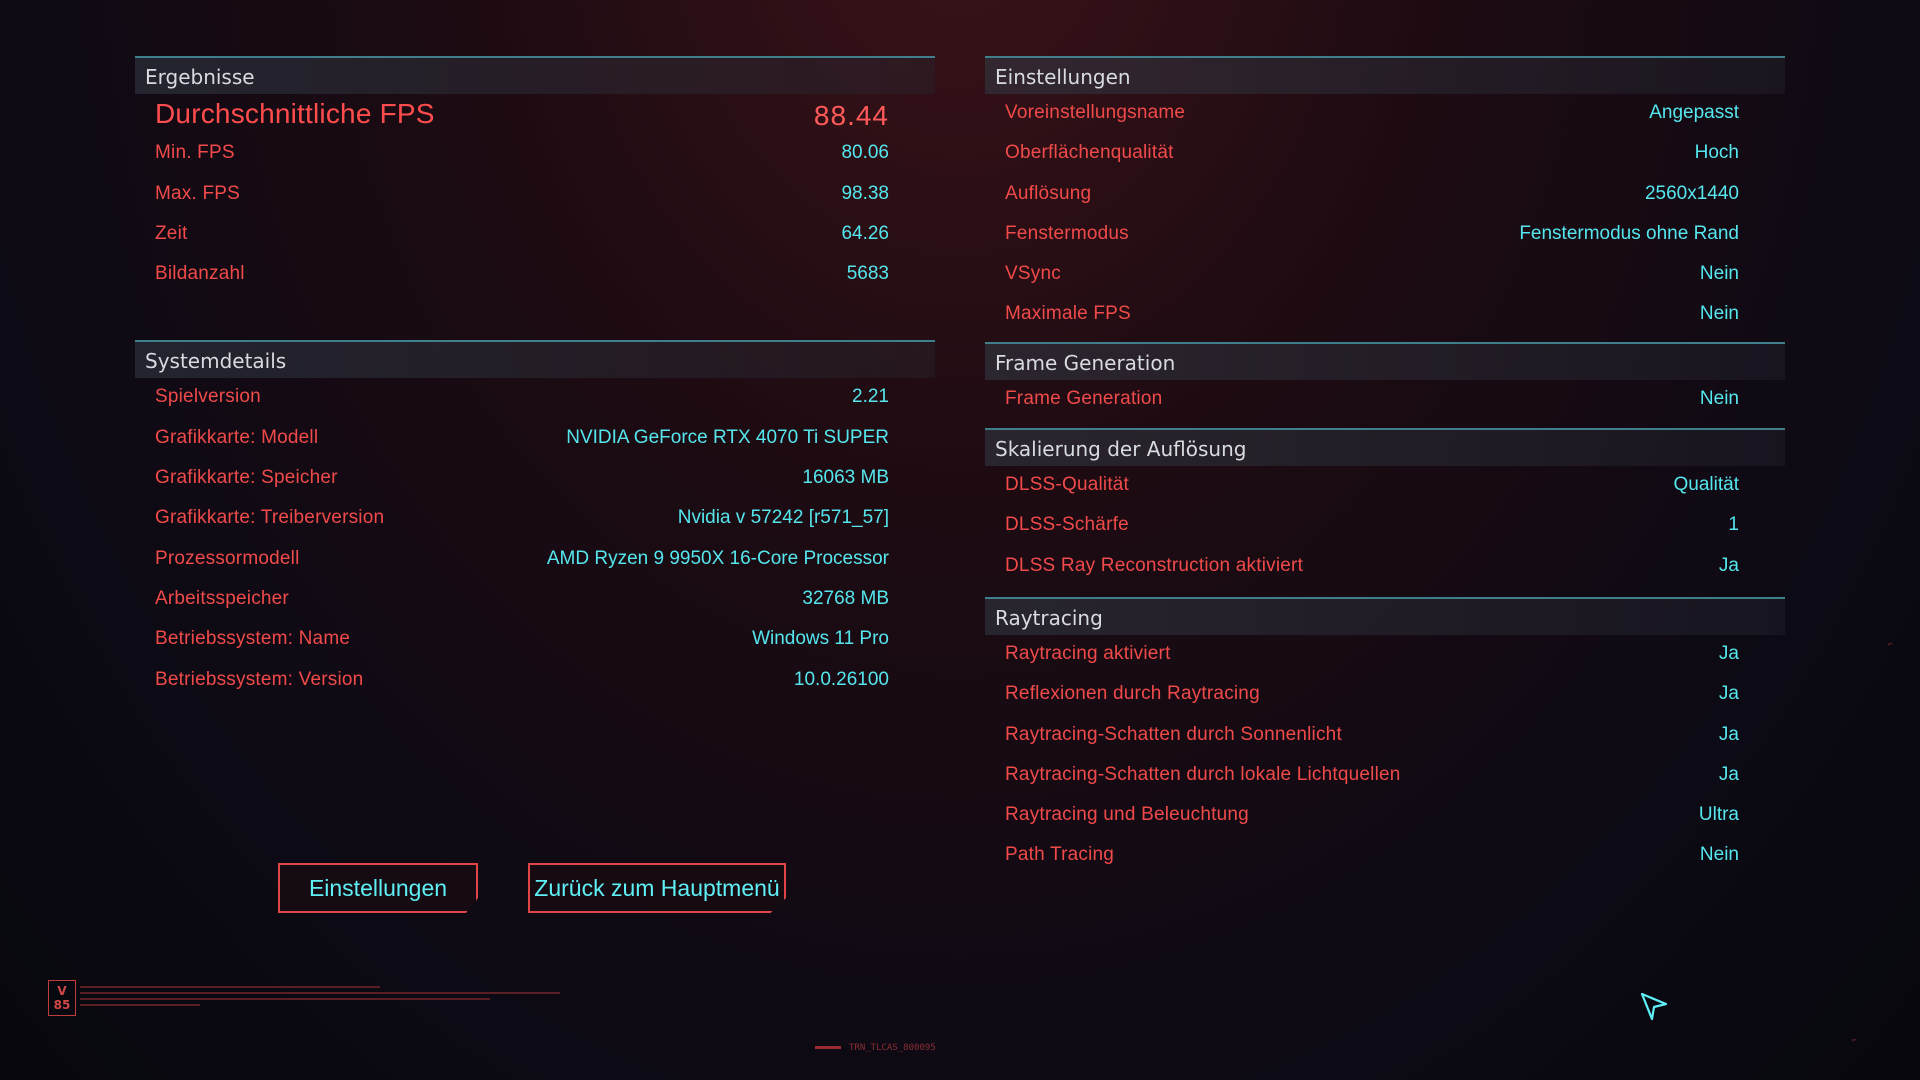 The width and height of the screenshot is (1920, 1080). Describe the element at coordinates (1088, 653) in the screenshot. I see `setting-label: Raytracing aktiviert` at that location.